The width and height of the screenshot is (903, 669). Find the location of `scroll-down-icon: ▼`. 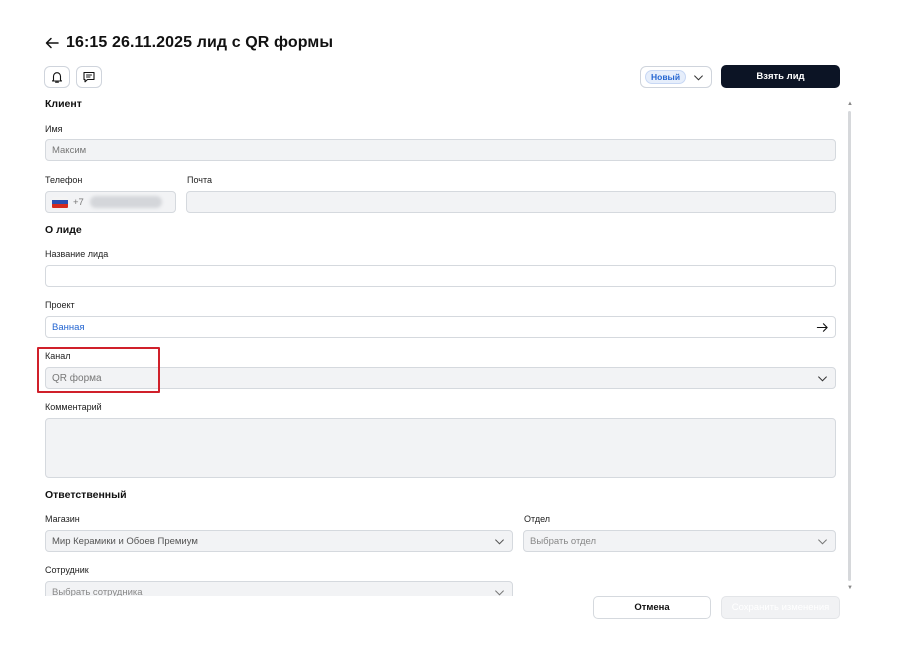

scroll-down-icon: ▼ is located at coordinates (850, 588).